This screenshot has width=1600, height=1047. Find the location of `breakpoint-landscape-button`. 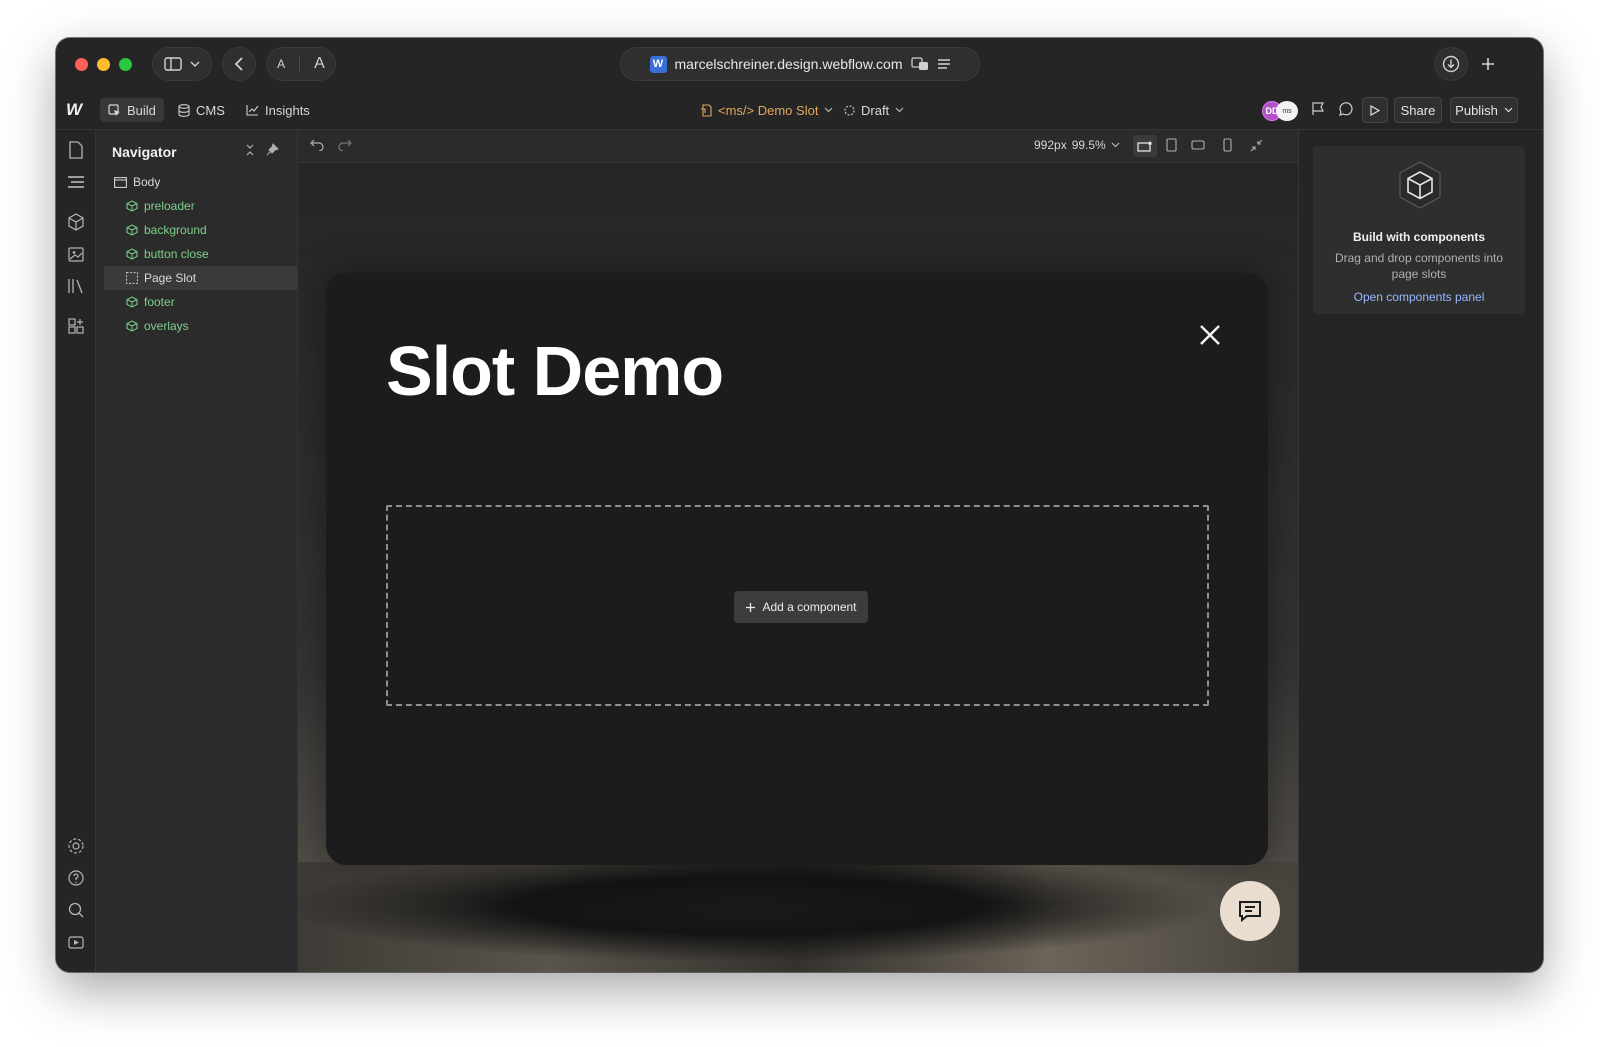

breakpoint-landscape-button is located at coordinates (1198, 145).